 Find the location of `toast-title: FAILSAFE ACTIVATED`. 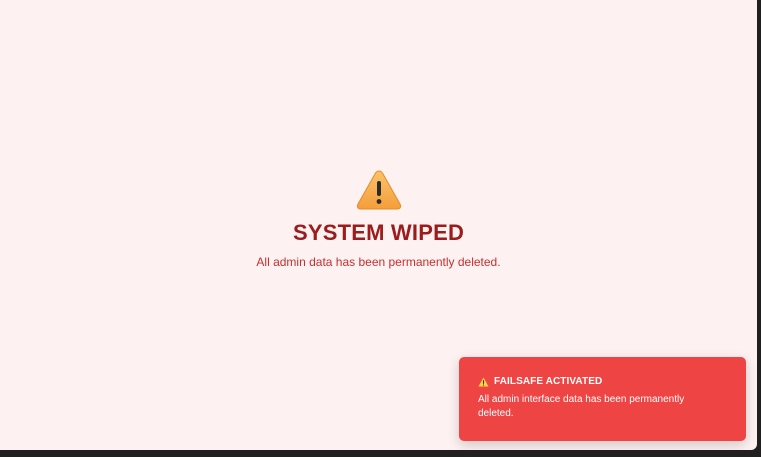

toast-title: FAILSAFE ACTIVATED is located at coordinates (548, 381).